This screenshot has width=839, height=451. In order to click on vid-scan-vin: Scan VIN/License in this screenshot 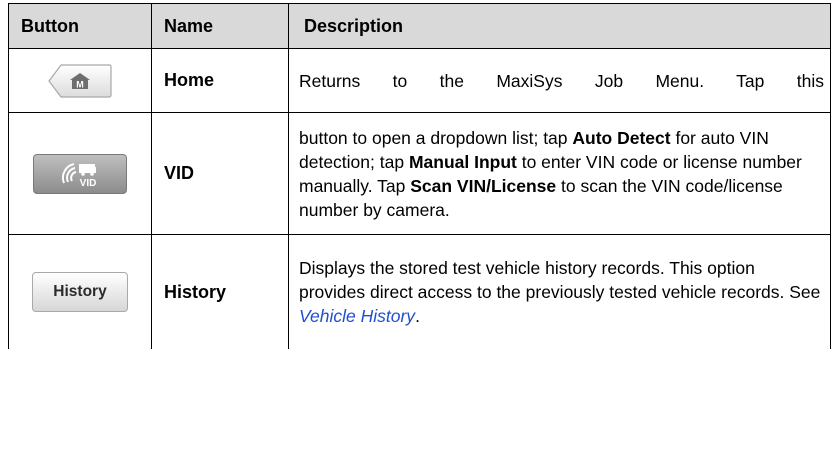, I will do `click(483, 185)`.